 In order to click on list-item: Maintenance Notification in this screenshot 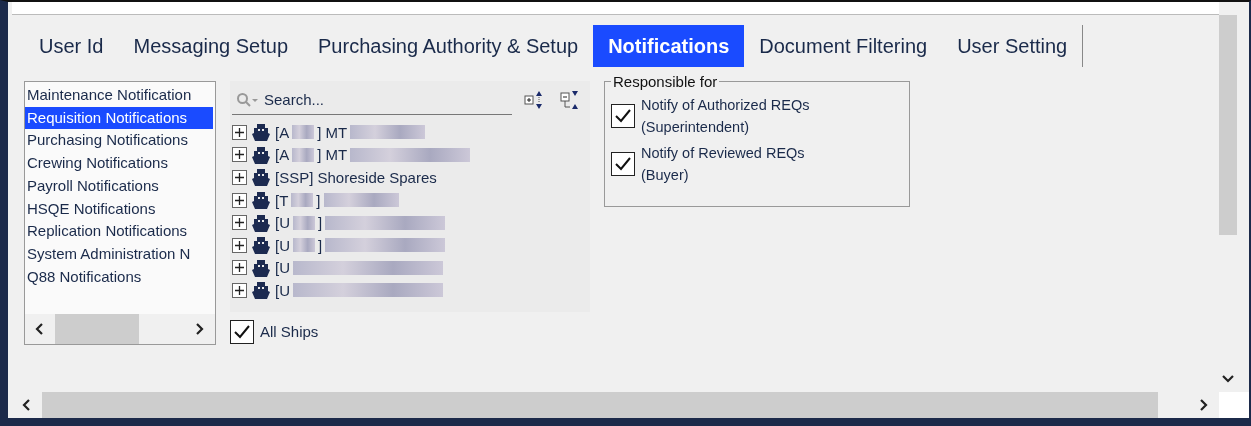, I will do `click(119, 95)`.